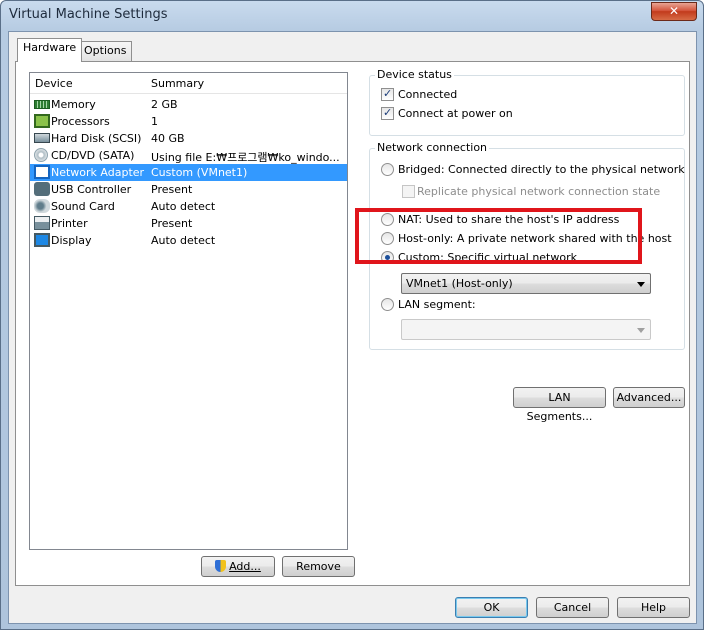 The height and width of the screenshot is (630, 704). I want to click on cd-dvd-icon, so click(41, 155).